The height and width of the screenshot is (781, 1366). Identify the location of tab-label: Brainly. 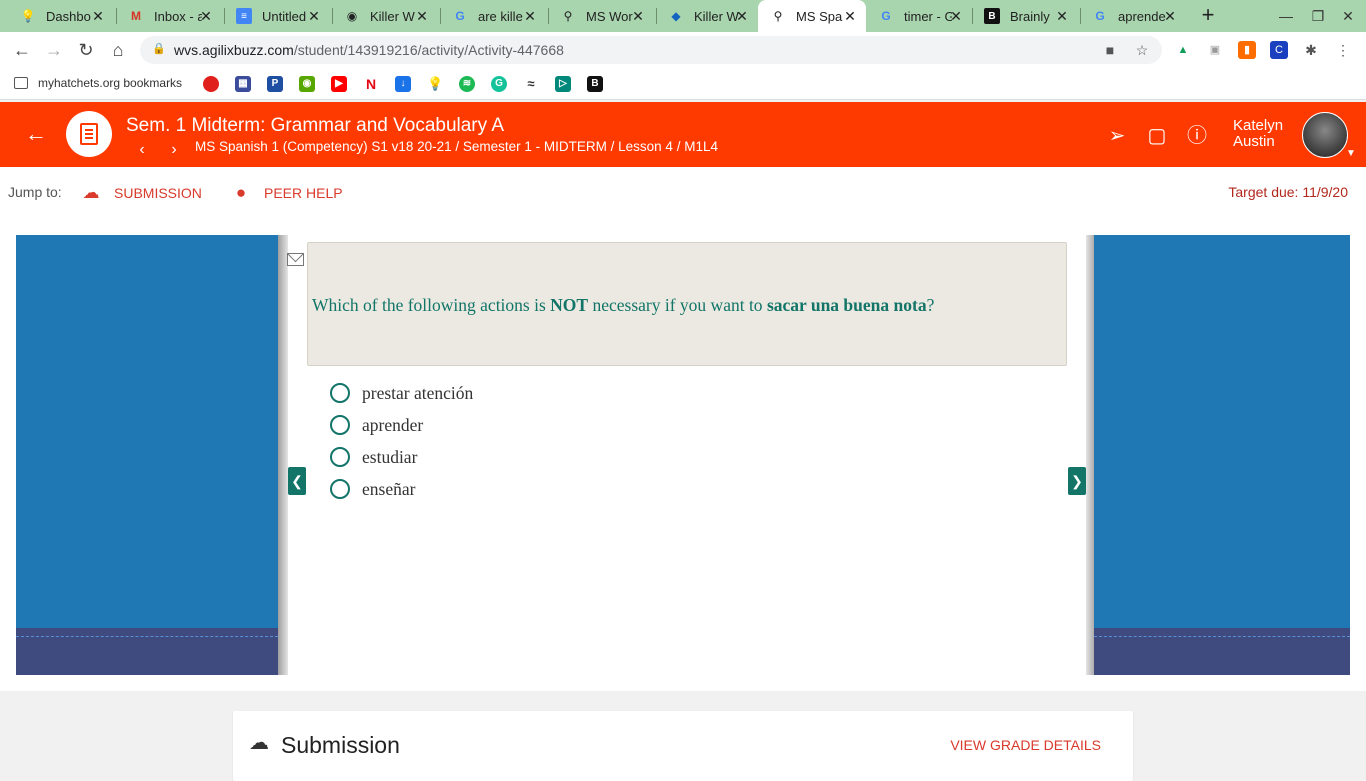
(1030, 16).